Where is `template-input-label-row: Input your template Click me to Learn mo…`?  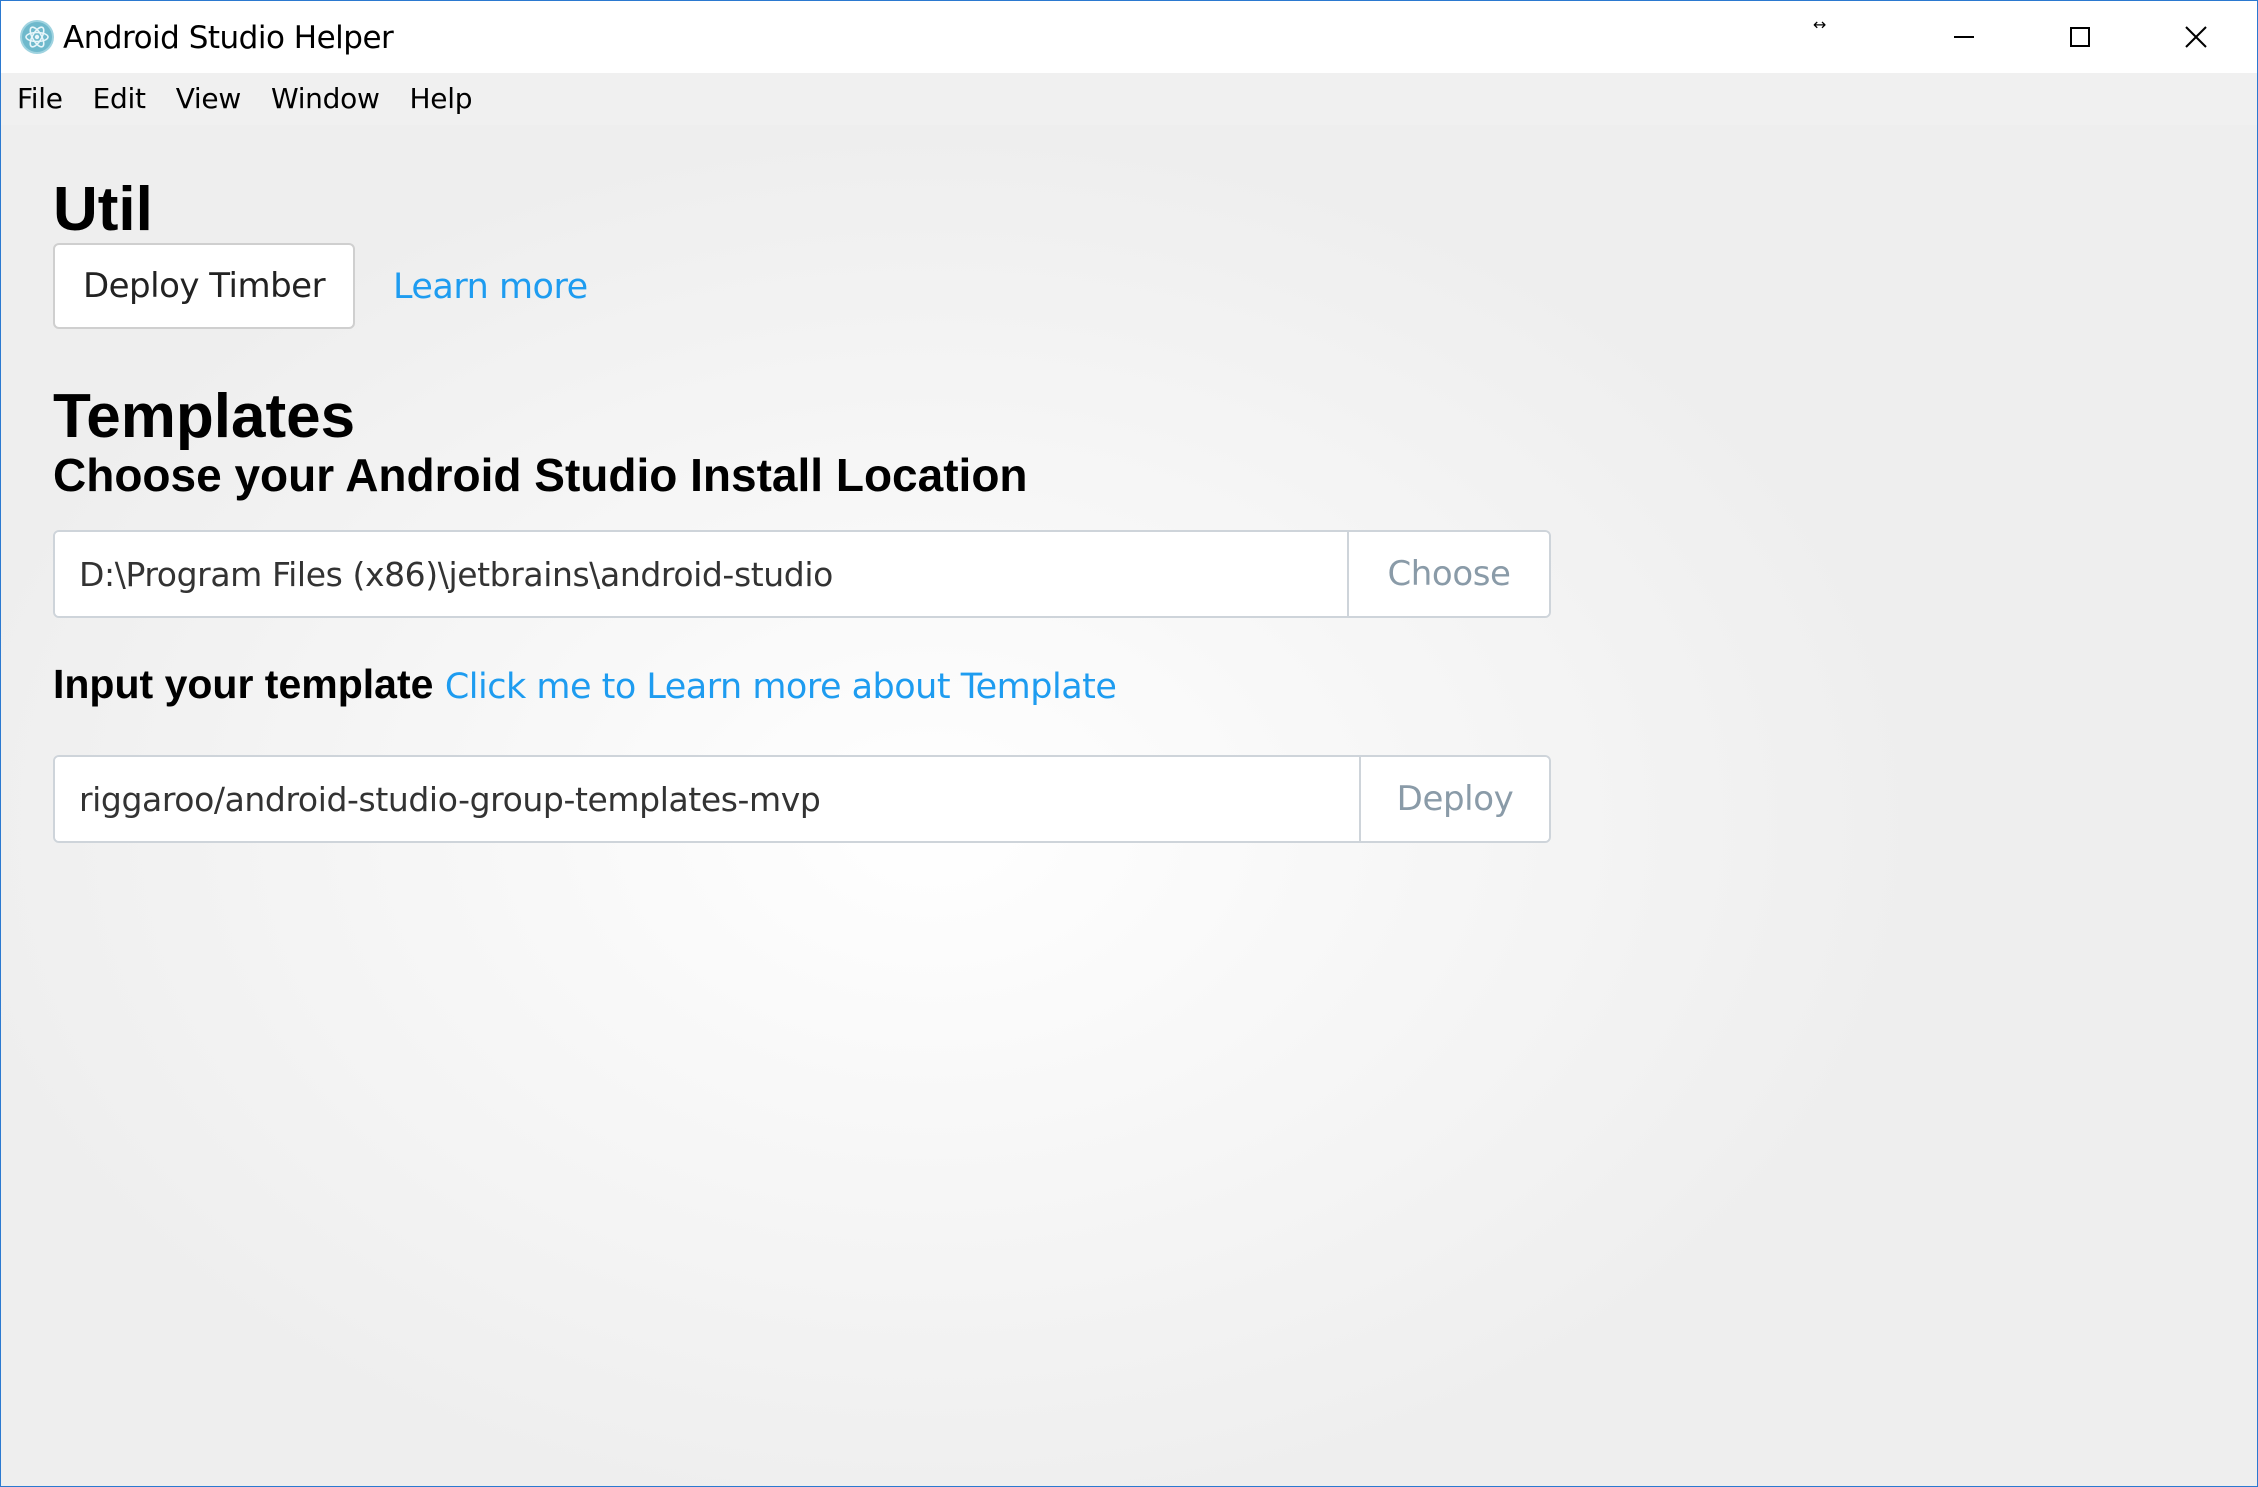
template-input-label-row: Input your template Click me to Learn mo… is located at coordinates (585, 685).